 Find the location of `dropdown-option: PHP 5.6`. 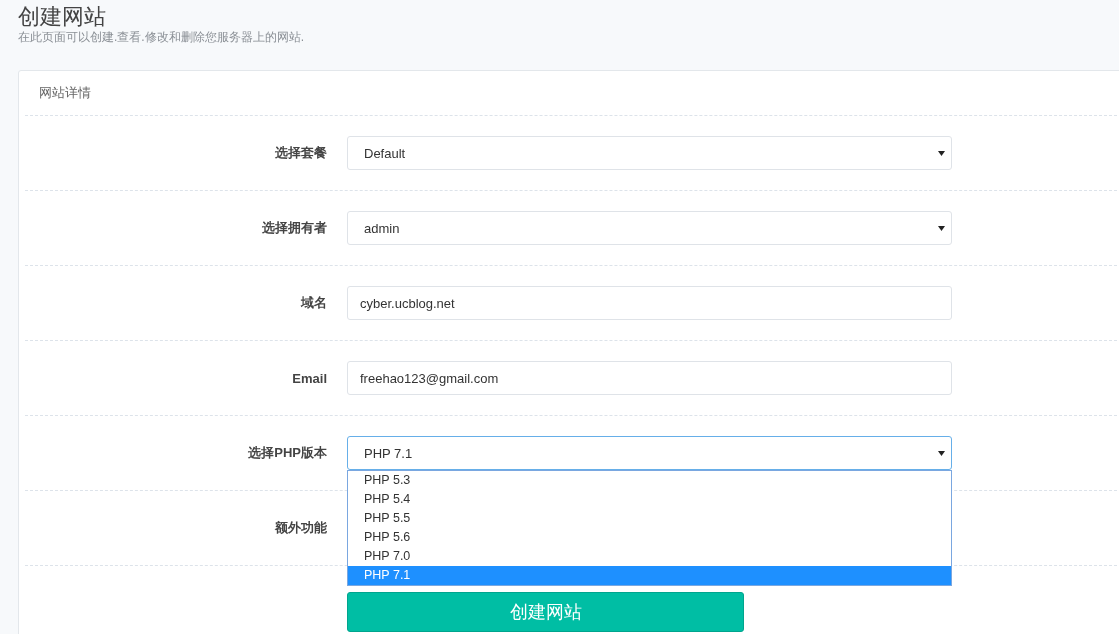

dropdown-option: PHP 5.6 is located at coordinates (649, 537).